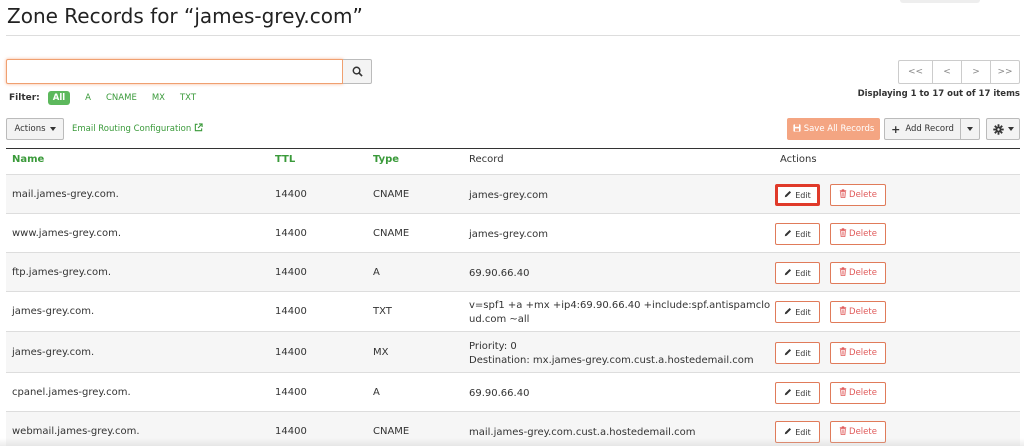 This screenshot has width=1024, height=446. What do you see at coordinates (1005, 72) in the screenshot?
I see `last-page-button: >>` at bounding box center [1005, 72].